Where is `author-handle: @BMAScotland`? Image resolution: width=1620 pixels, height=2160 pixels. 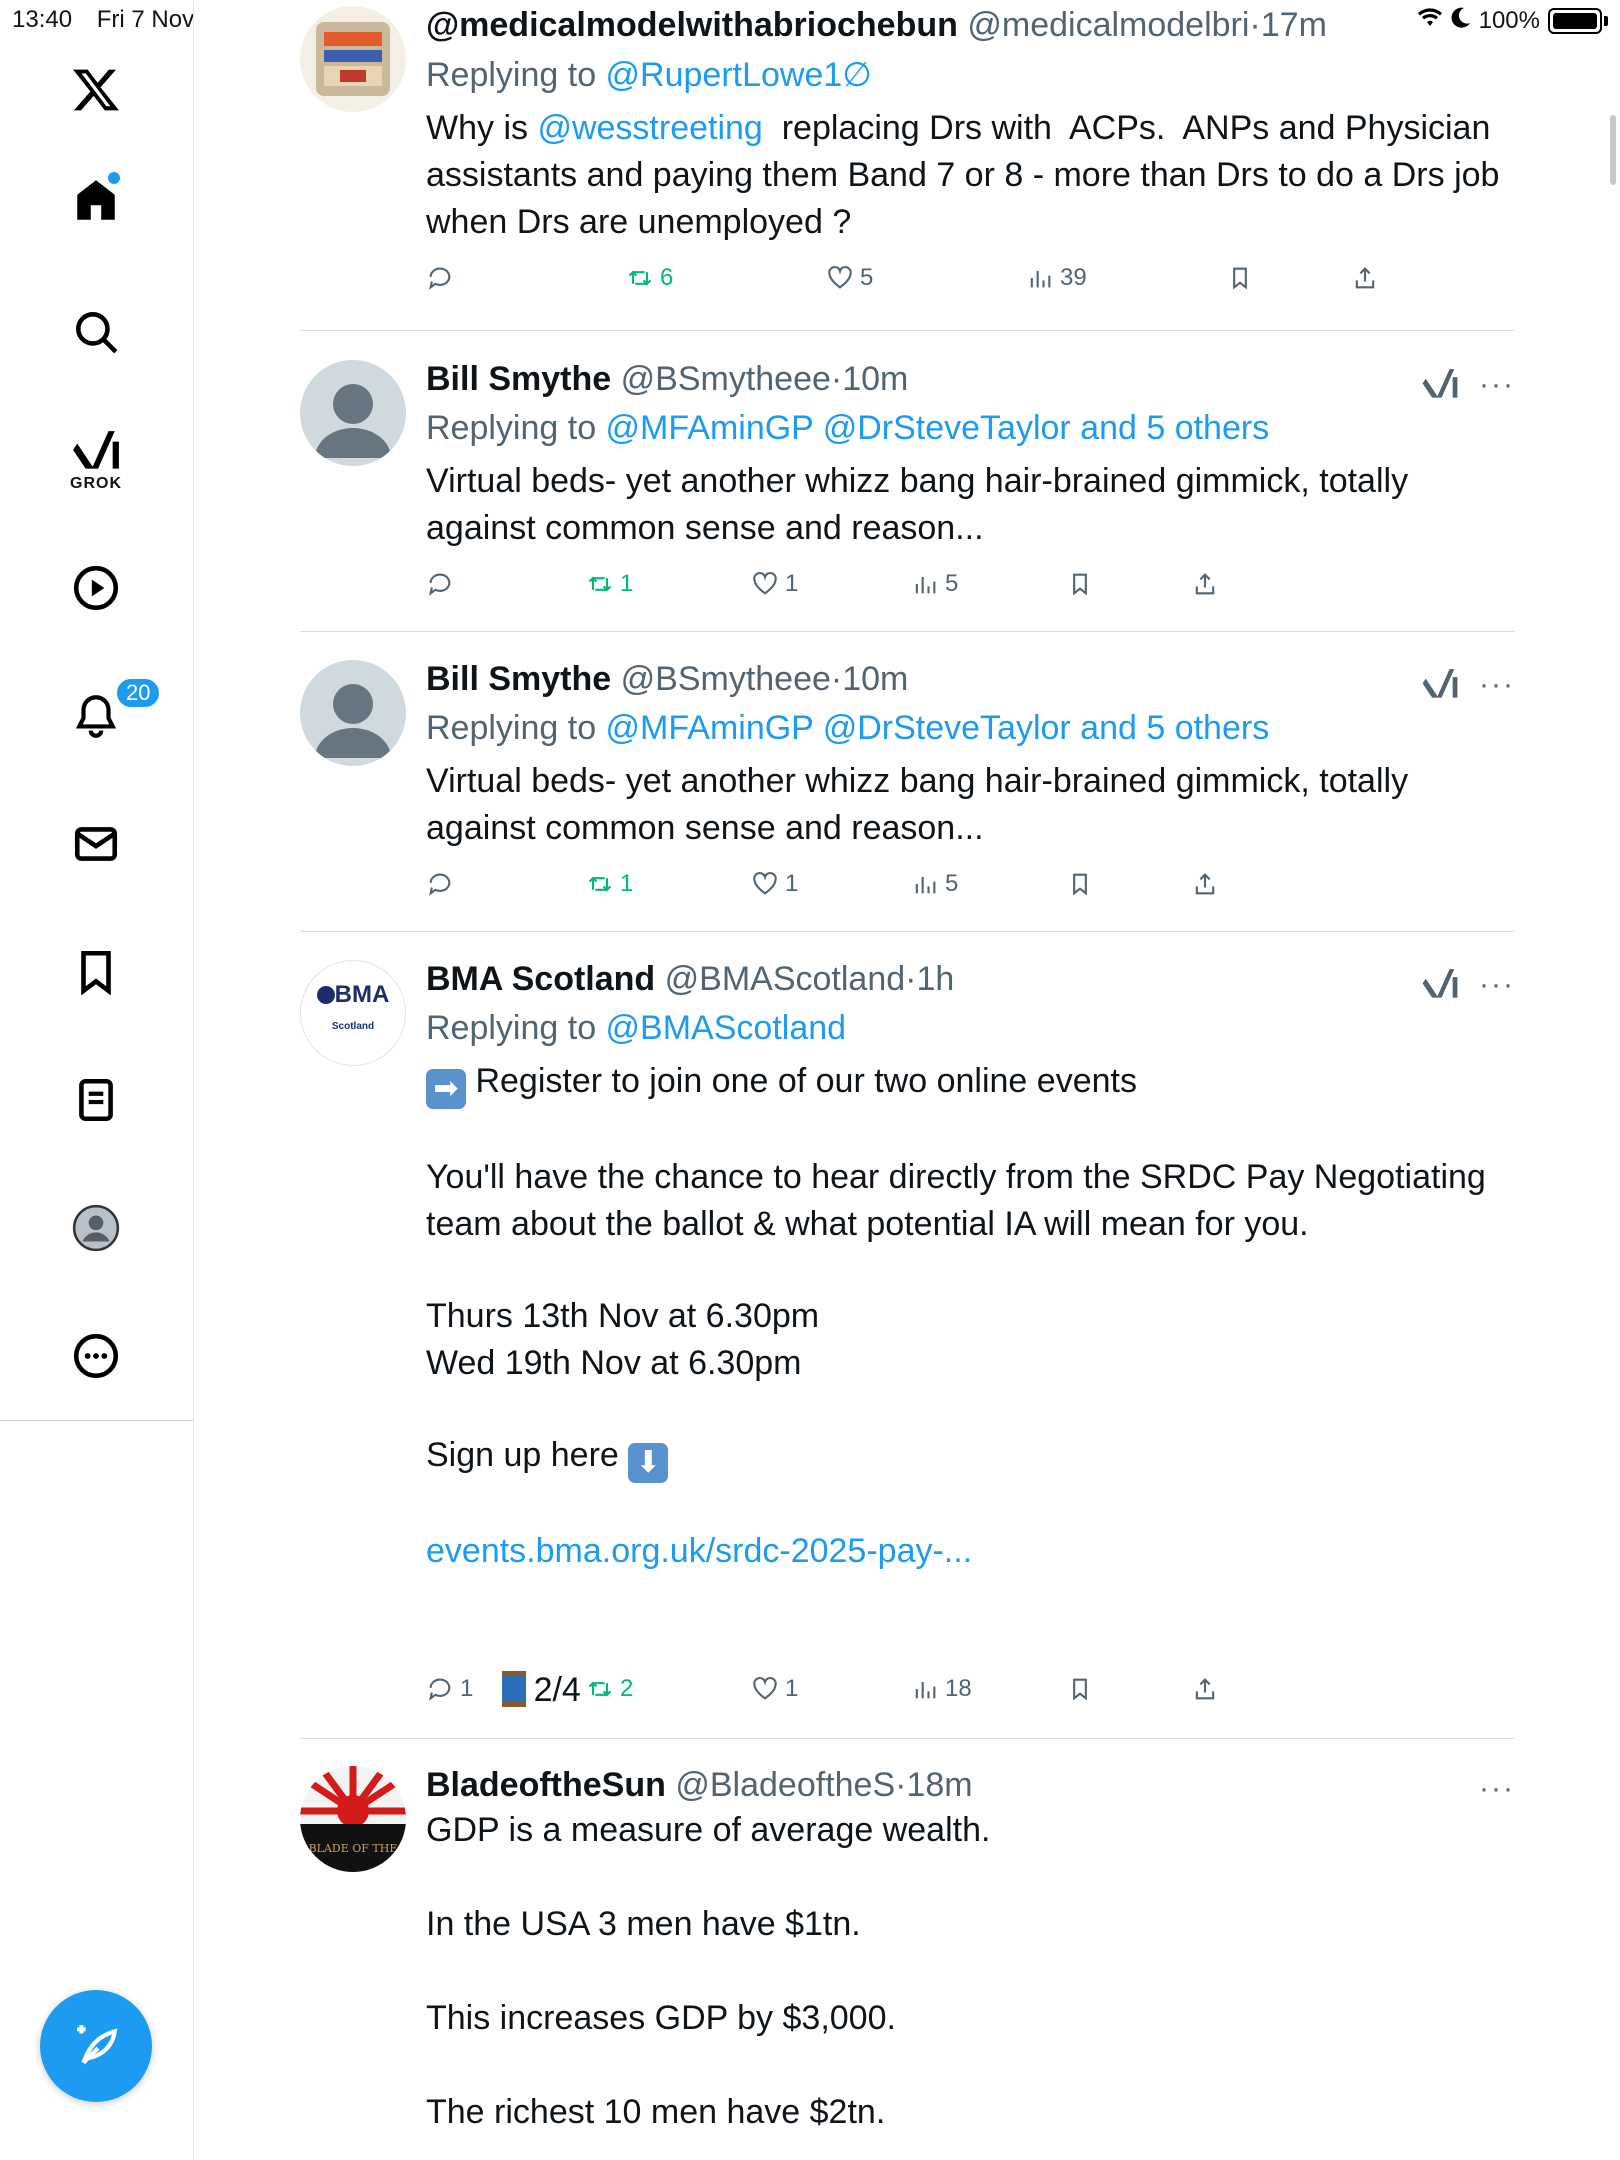 author-handle: @BMAScotland is located at coordinates (785, 979).